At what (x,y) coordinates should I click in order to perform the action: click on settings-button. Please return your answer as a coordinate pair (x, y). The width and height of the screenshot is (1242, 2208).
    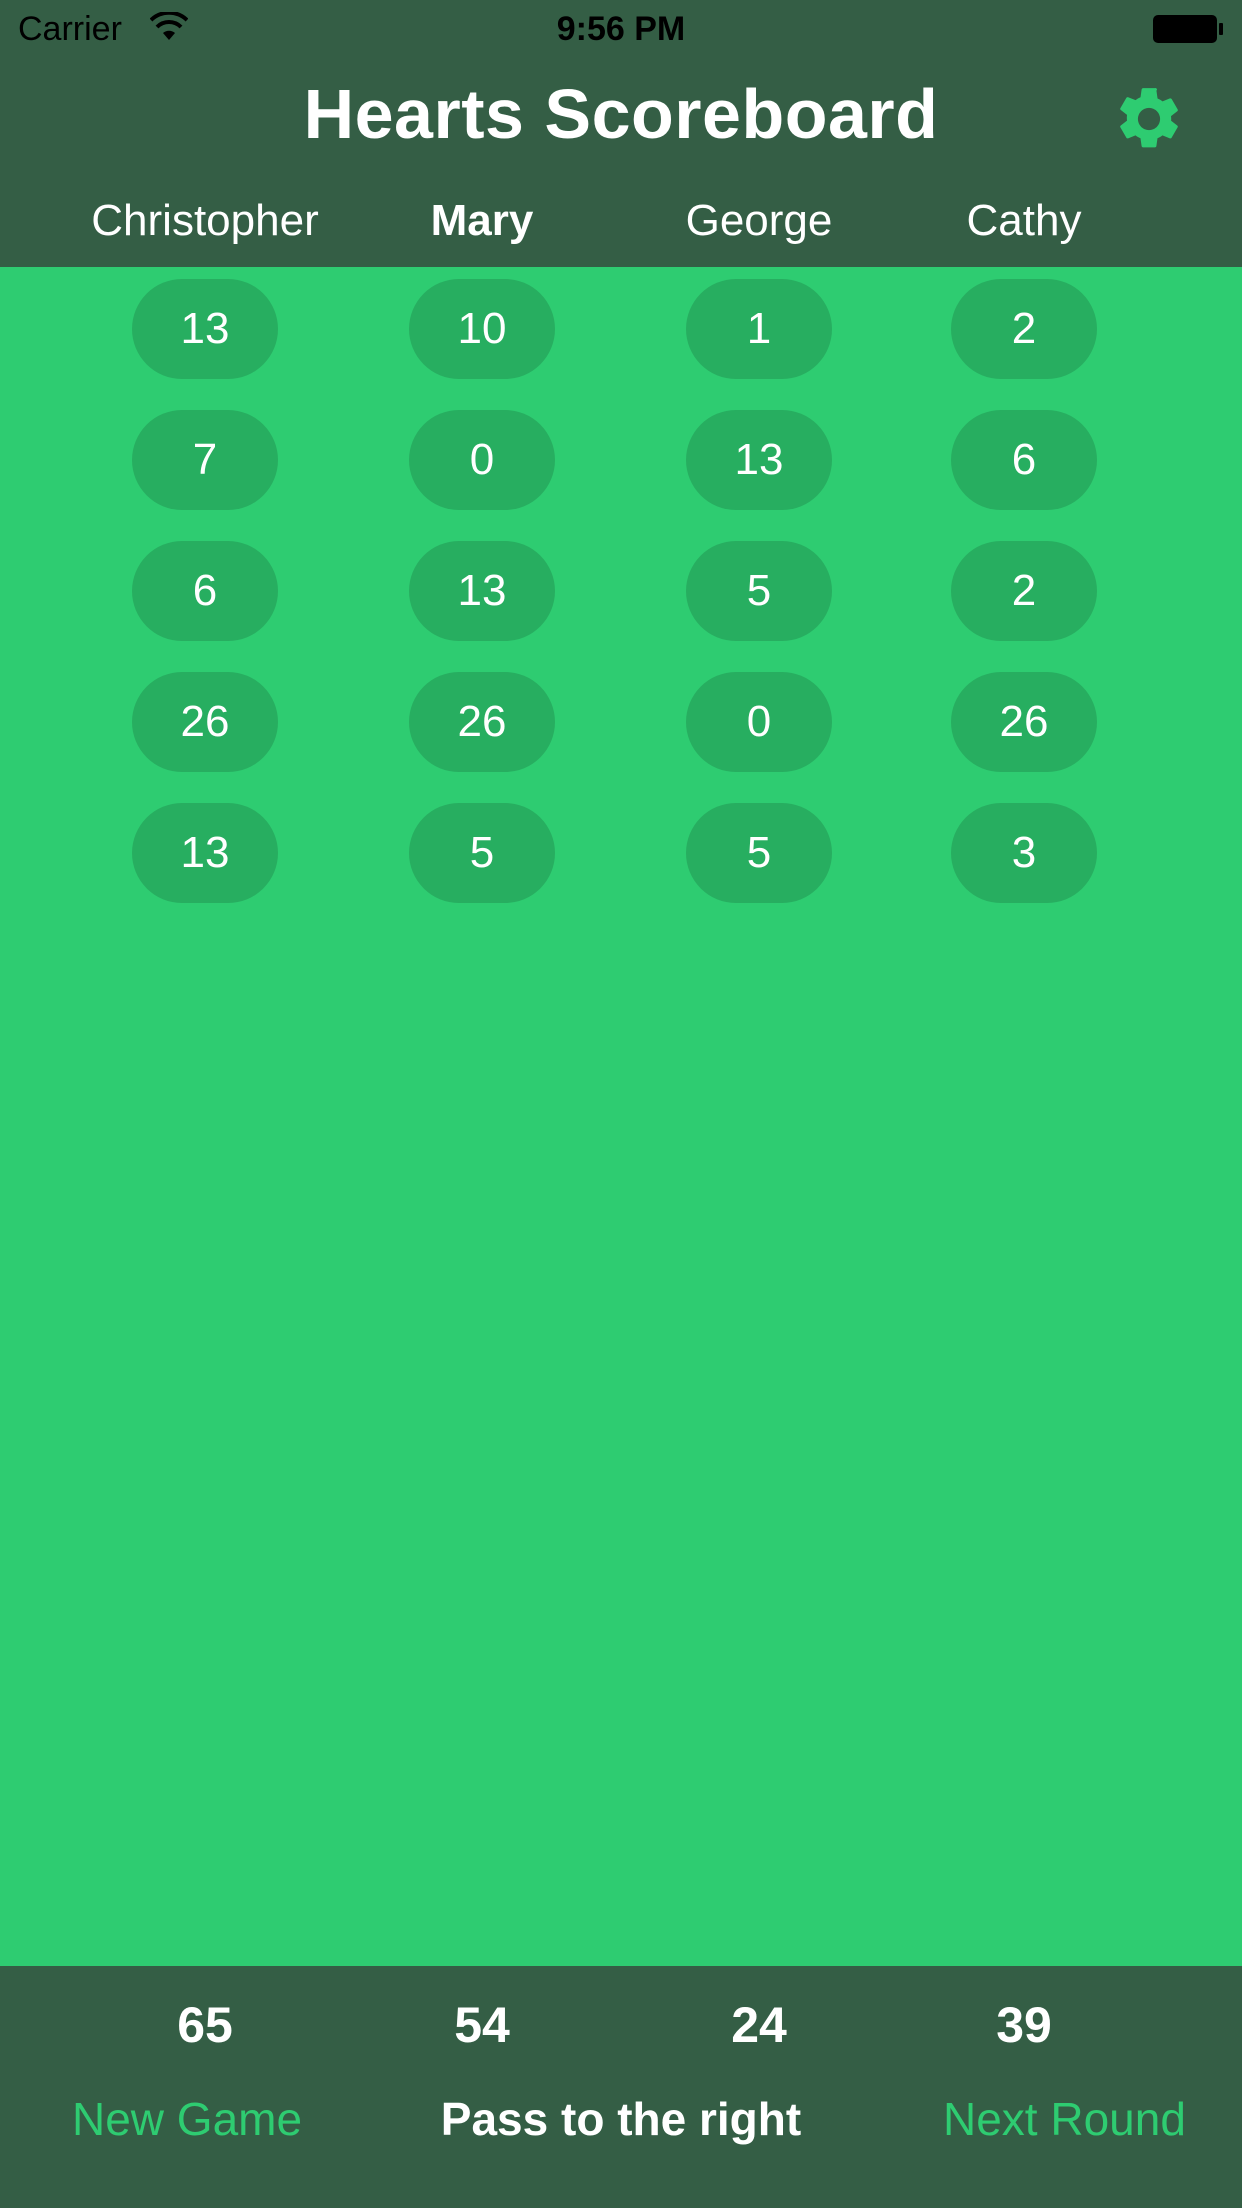
    Looking at the image, I should click on (1149, 119).